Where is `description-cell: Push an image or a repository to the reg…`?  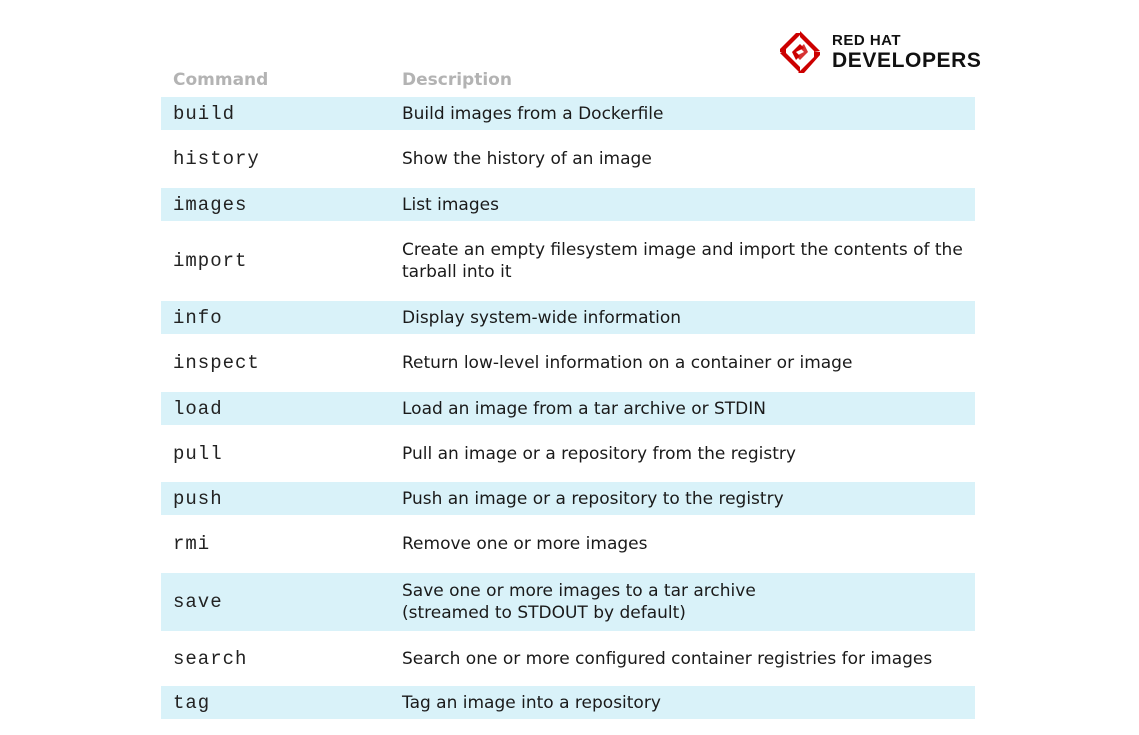 description-cell: Push an image or a repository to the reg… is located at coordinates (593, 498).